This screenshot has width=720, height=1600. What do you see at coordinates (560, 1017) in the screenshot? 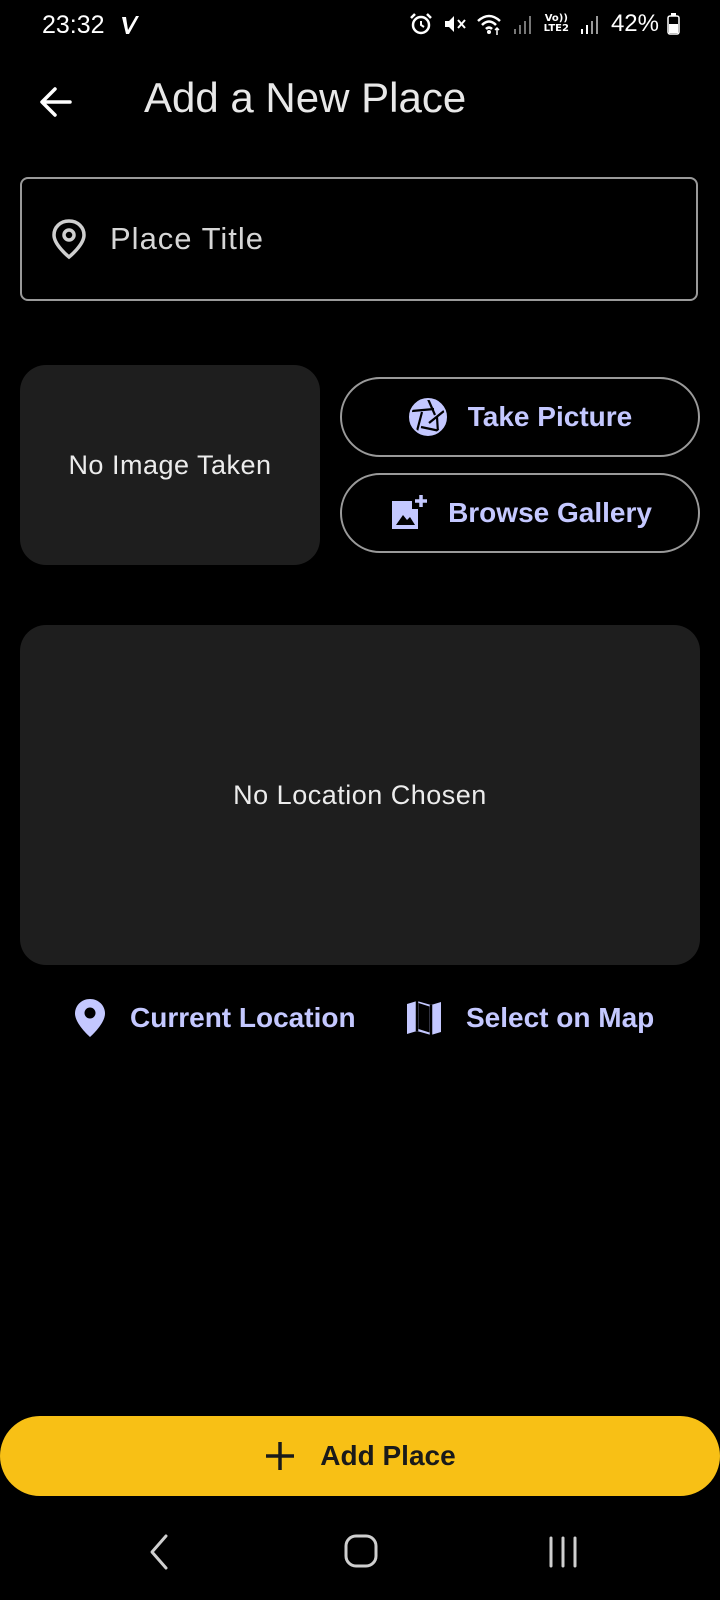
I see `select-on-map-label: Select on Map` at bounding box center [560, 1017].